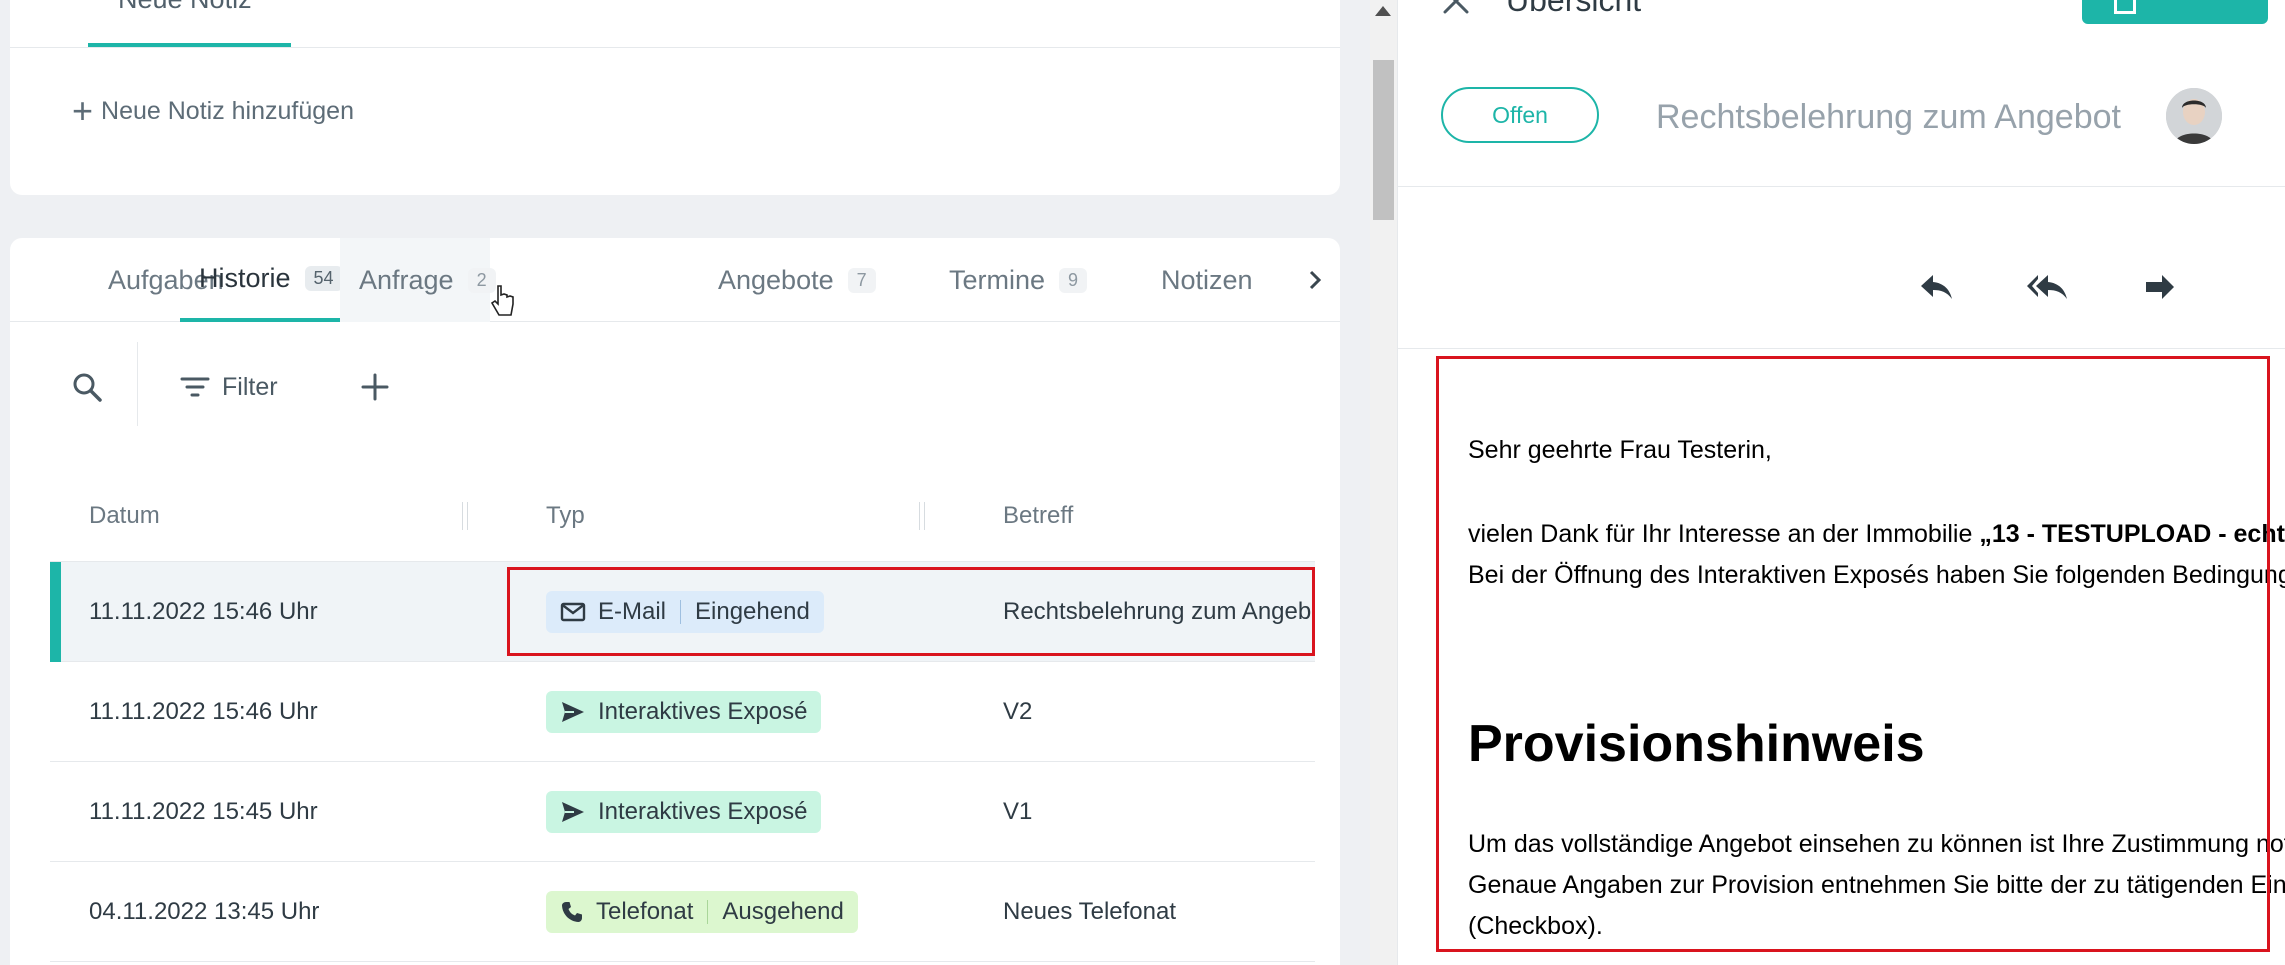 The width and height of the screenshot is (2285, 965). I want to click on avatar, so click(2194, 116).